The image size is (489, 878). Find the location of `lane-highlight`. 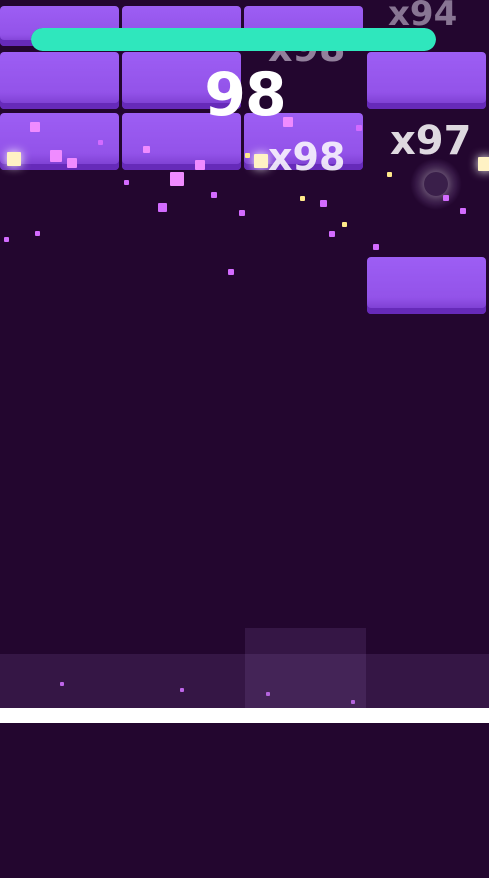

lane-highlight is located at coordinates (305, 668).